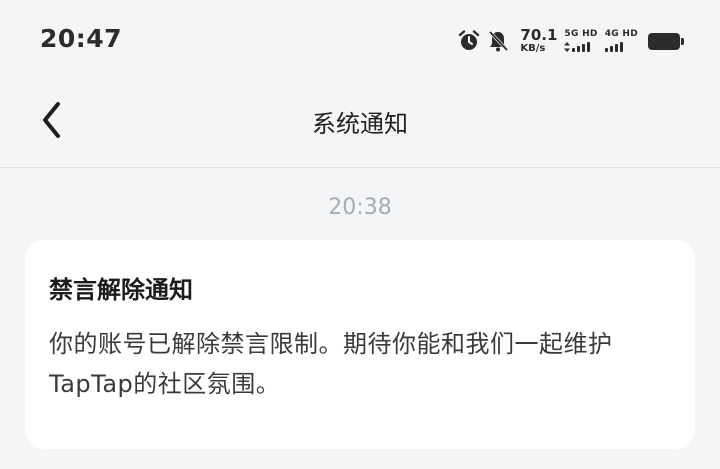 The height and width of the screenshot is (469, 720). What do you see at coordinates (581, 34) in the screenshot?
I see `sim1-label: 5G HD` at bounding box center [581, 34].